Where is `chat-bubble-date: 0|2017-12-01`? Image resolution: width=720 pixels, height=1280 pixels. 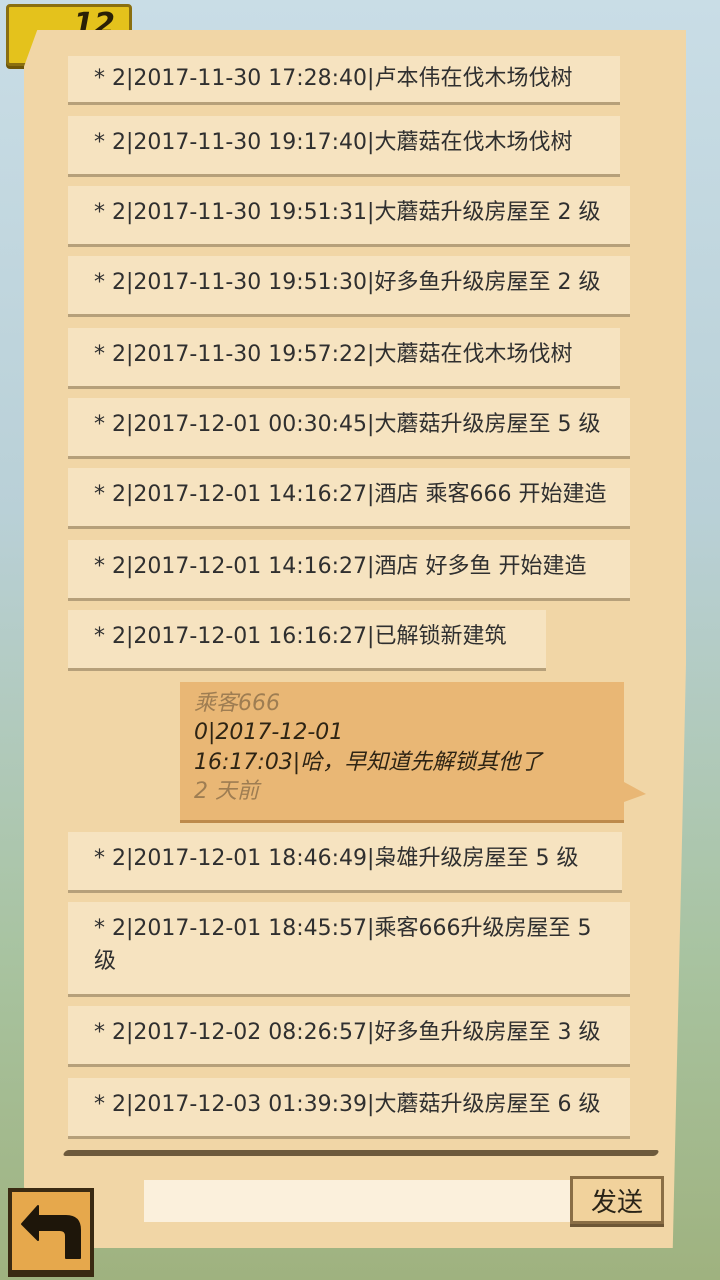
chat-bubble-date: 0|2017-12-01 is located at coordinates (269, 732).